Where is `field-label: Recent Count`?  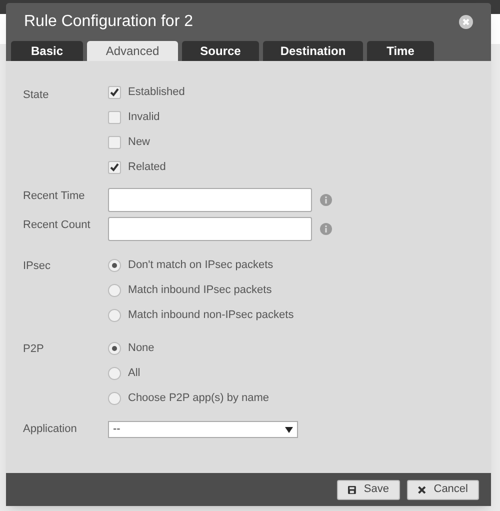
field-label: Recent Count is located at coordinates (56, 225).